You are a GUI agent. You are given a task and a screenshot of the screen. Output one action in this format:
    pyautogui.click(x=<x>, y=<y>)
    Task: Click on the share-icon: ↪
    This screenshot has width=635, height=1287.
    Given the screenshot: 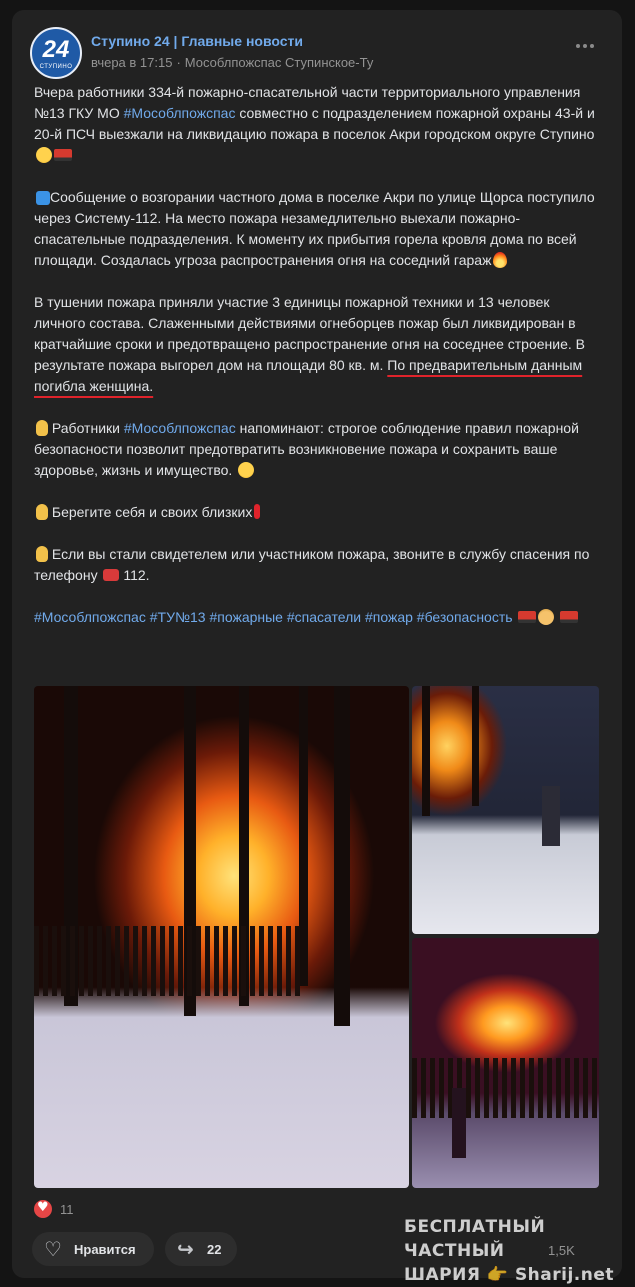 What is the action you would take?
    pyautogui.click(x=185, y=1249)
    